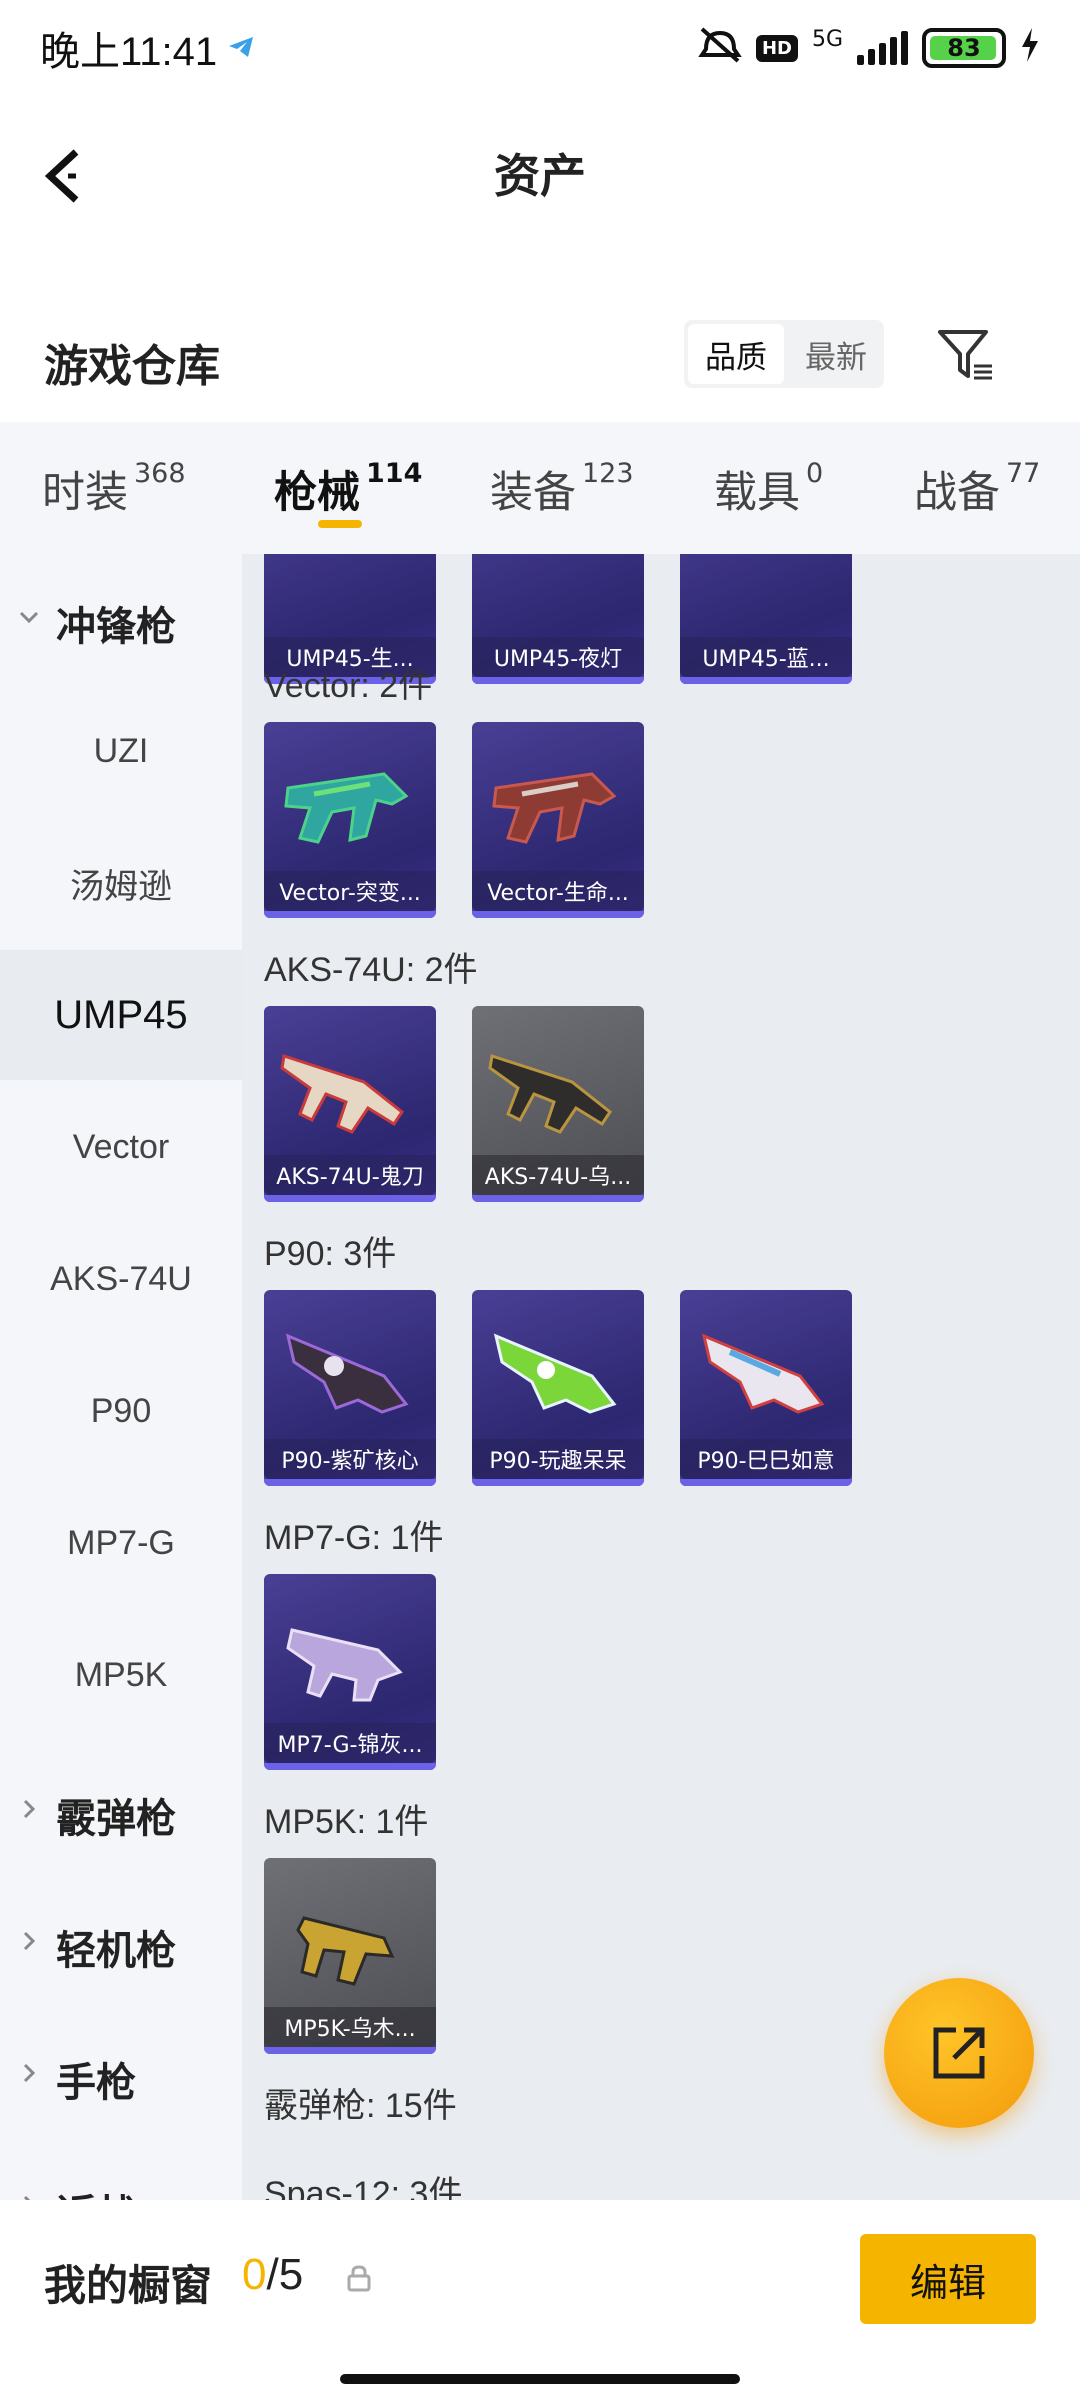  Describe the element at coordinates (121, 1147) in the screenshot. I see `sidebar-item-vector: Vector` at that location.